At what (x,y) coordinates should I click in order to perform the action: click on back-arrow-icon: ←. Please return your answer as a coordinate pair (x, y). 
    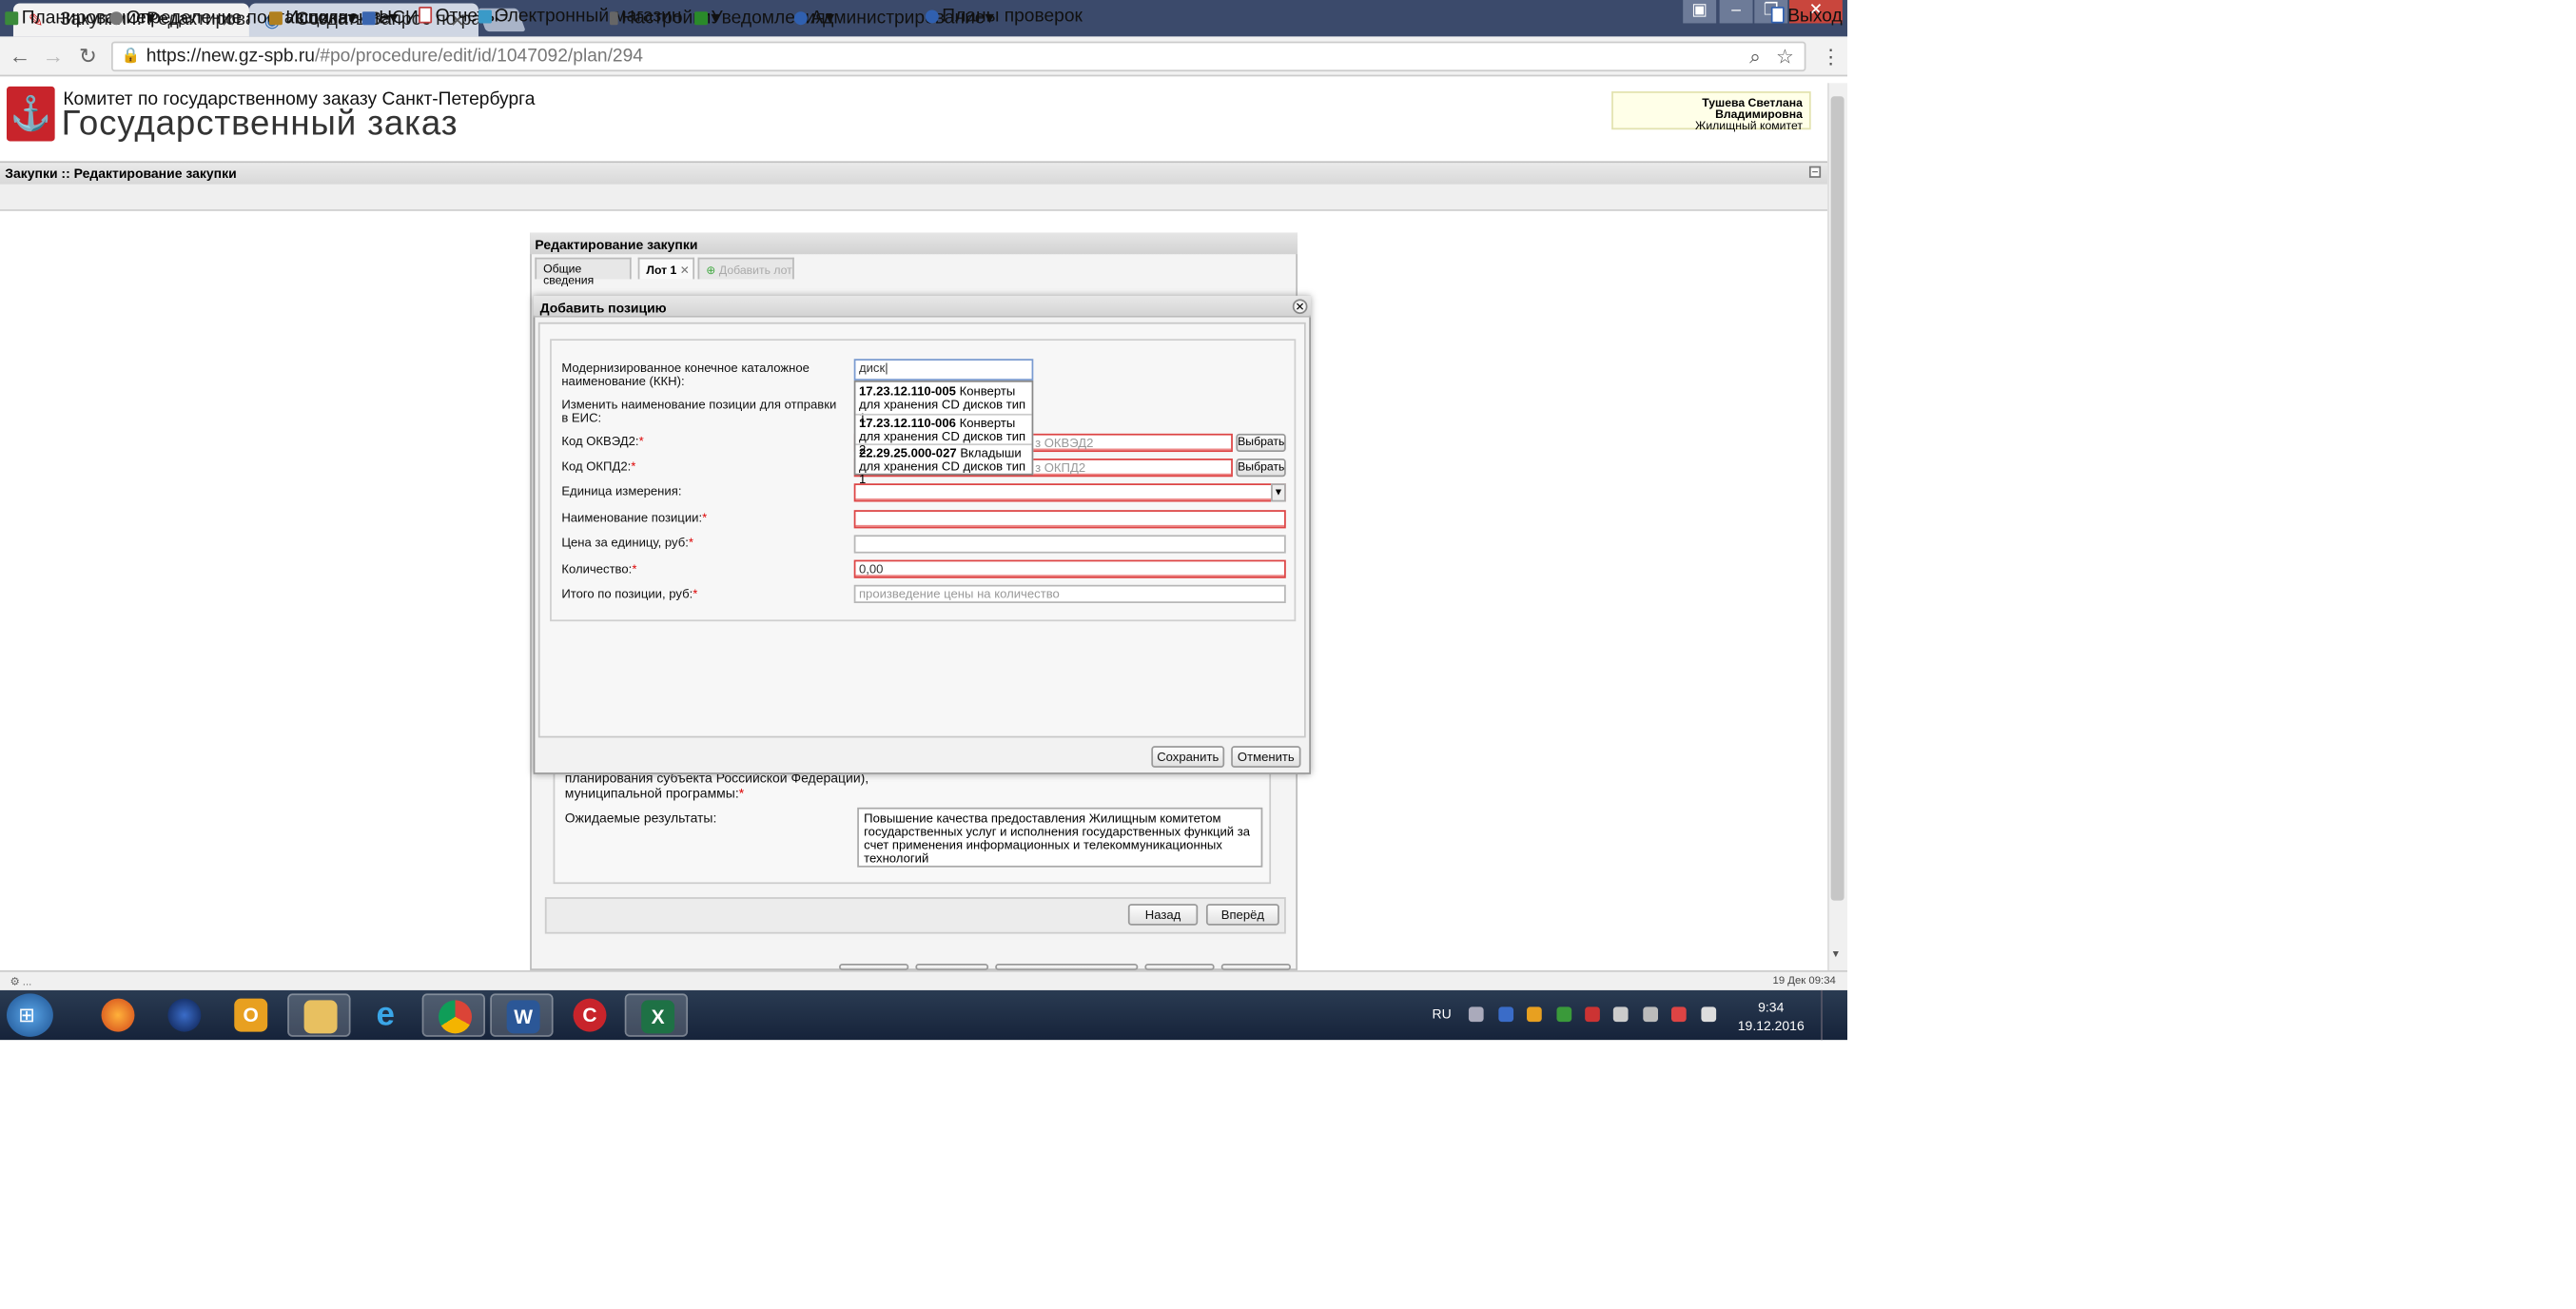
    Looking at the image, I should click on (20, 56).